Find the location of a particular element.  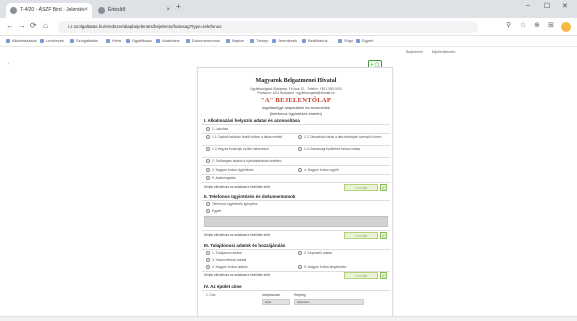

bookmark-item: Súgó is located at coordinates (345, 40).